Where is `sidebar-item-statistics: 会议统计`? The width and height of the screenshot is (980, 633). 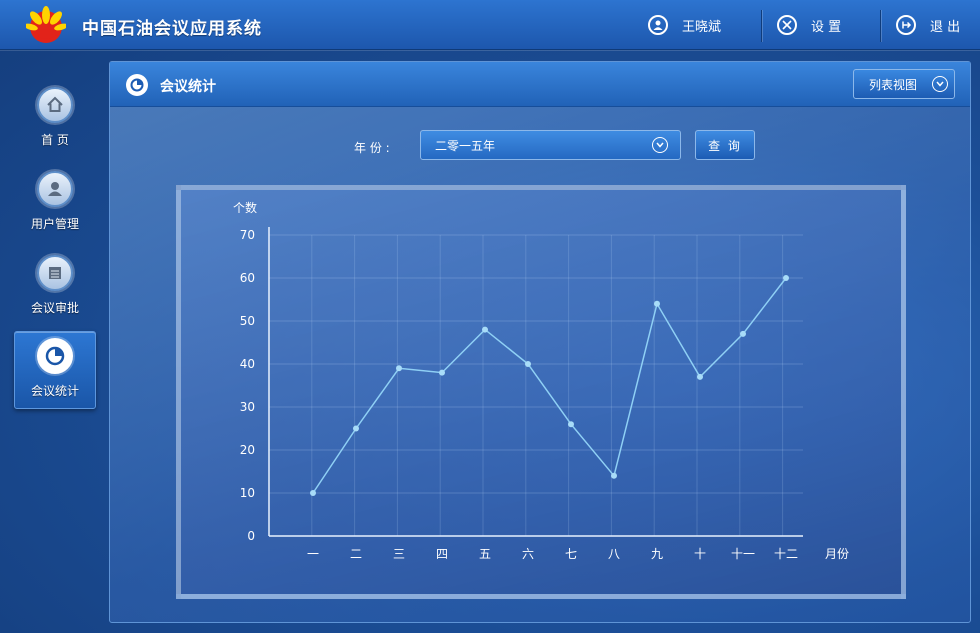 sidebar-item-statistics: 会议统计 is located at coordinates (55, 370).